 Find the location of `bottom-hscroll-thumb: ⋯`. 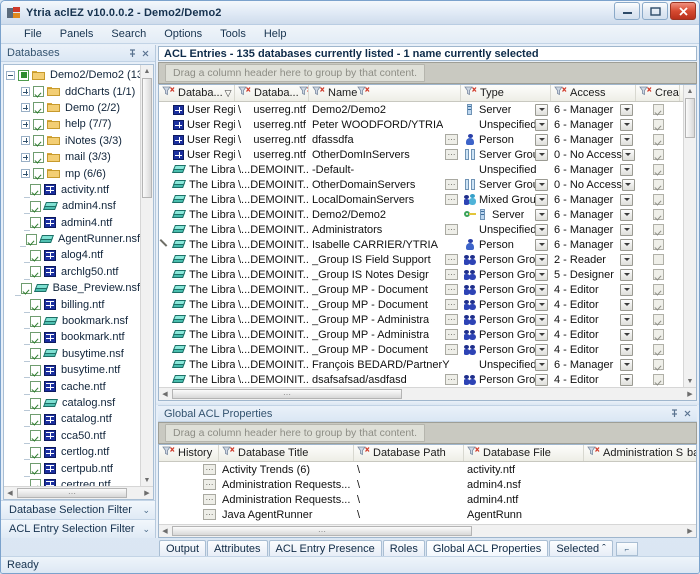

bottom-hscroll-thumb: ⋯ is located at coordinates (322, 531).